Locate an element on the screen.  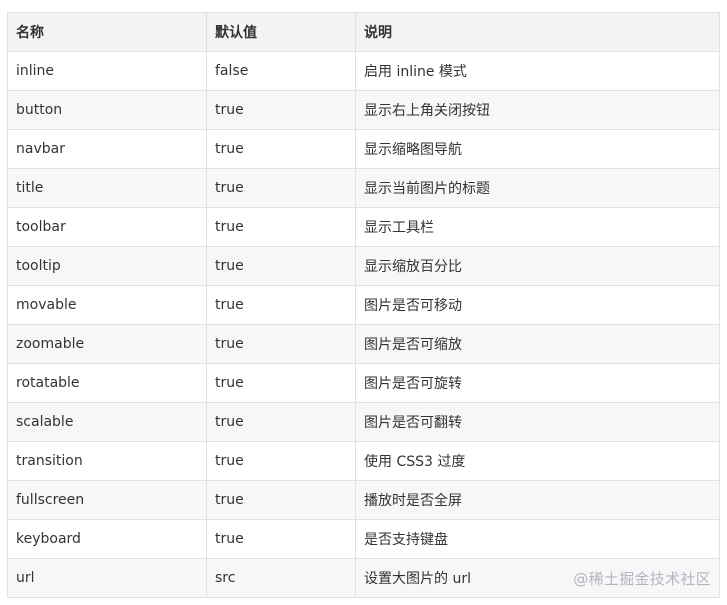
option-description: 播放时是否全屏 is located at coordinates (537, 500).